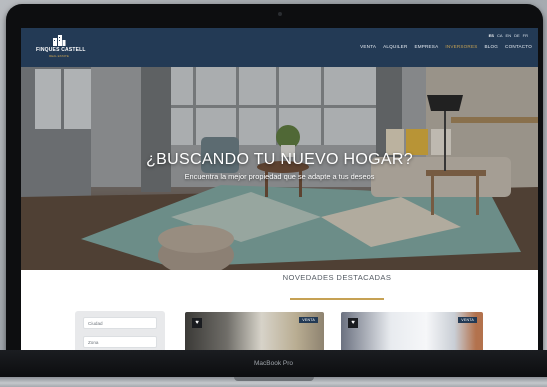  What do you see at coordinates (525, 35) in the screenshot?
I see `lang-fr: FR` at bounding box center [525, 35].